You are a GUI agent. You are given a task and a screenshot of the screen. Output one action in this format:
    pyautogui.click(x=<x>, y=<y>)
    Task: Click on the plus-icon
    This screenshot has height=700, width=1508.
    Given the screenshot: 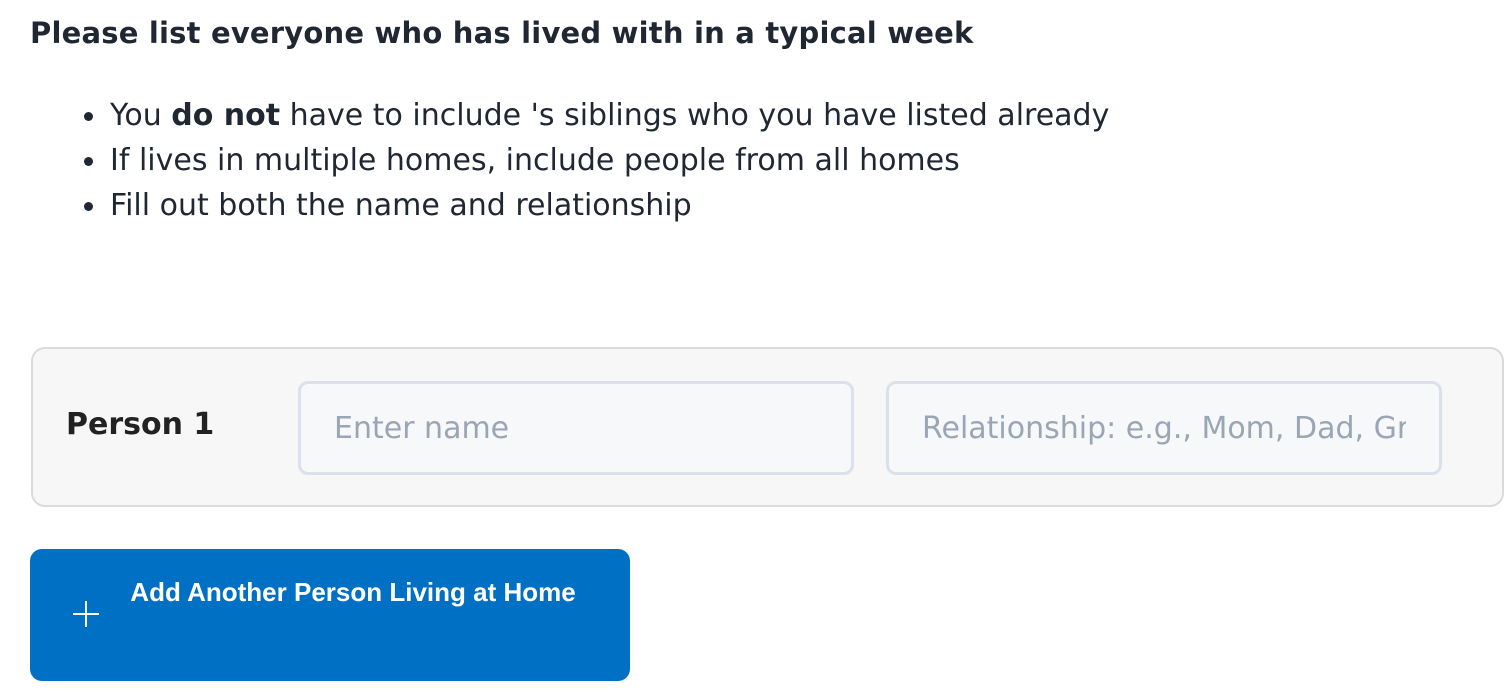 What is the action you would take?
    pyautogui.click(x=86, y=614)
    